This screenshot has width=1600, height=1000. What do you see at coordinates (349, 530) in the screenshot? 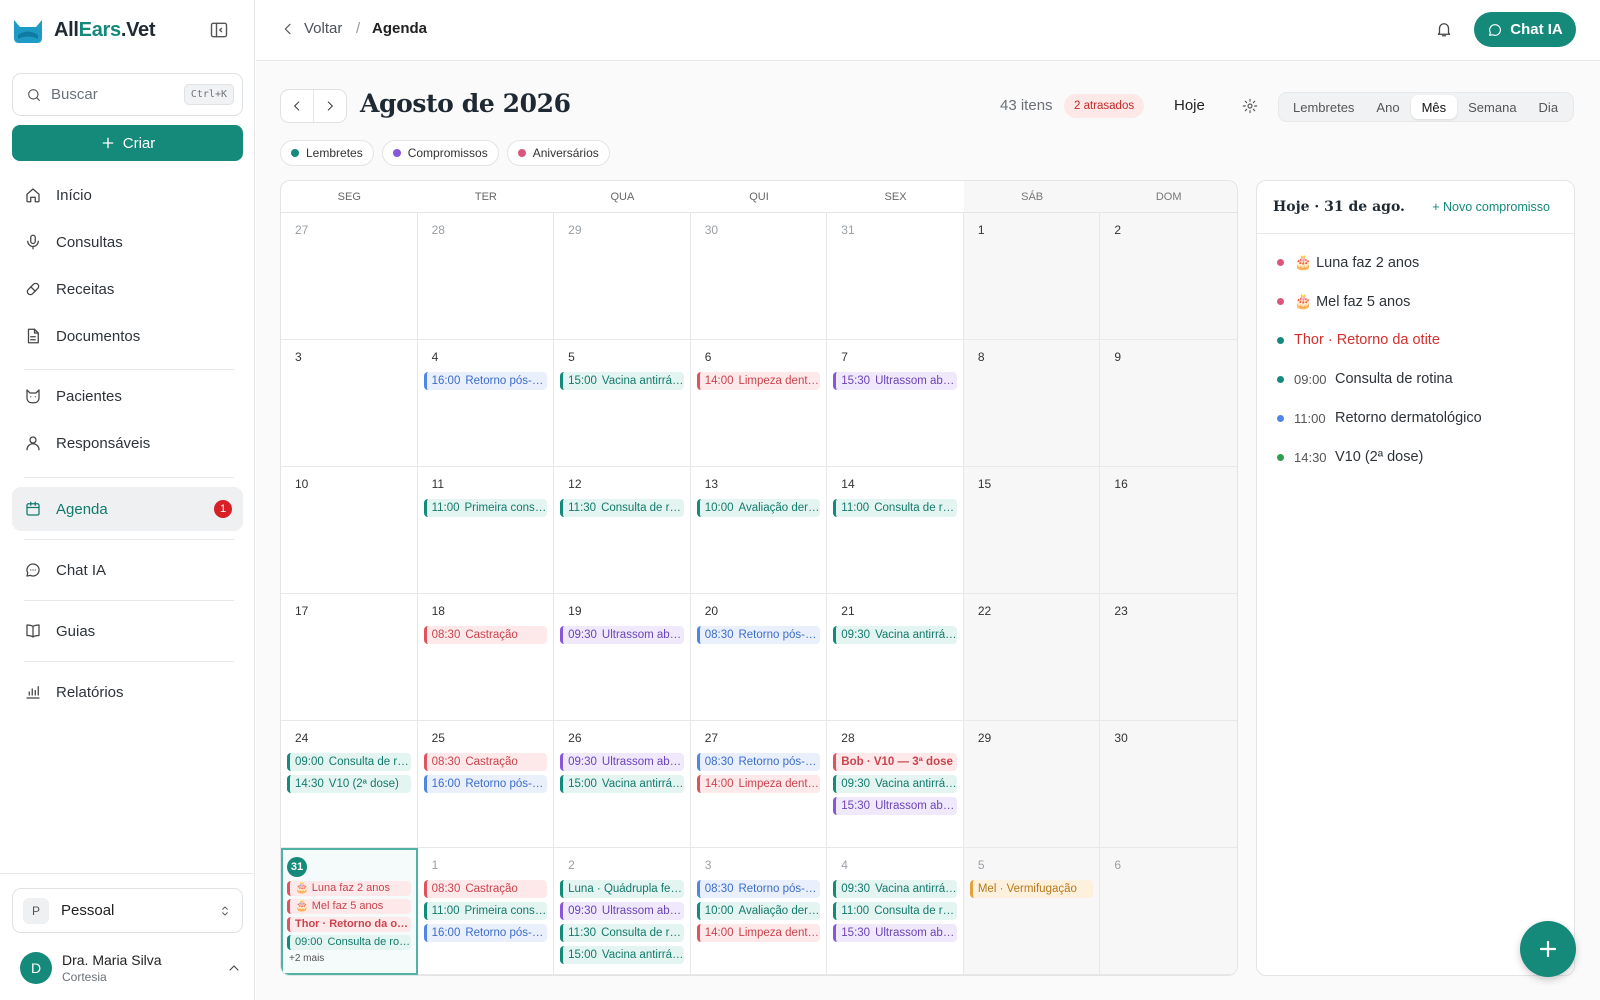
I see `day-cell: 10` at bounding box center [349, 530].